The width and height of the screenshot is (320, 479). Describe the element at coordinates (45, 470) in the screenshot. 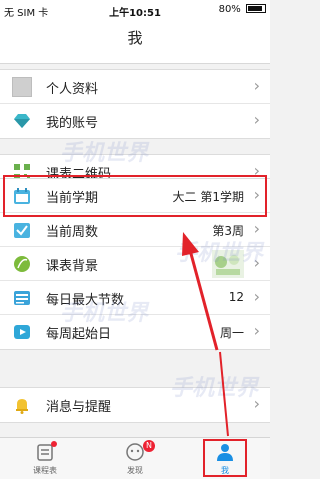

I see `tab-label: 课程表` at that location.